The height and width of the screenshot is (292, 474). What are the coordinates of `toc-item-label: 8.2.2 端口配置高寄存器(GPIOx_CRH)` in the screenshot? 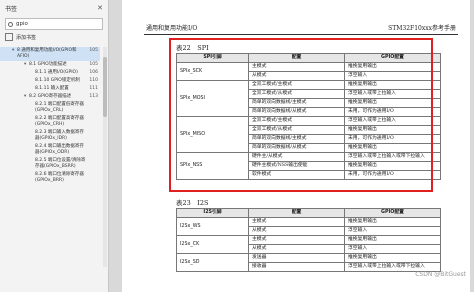 It's located at (59, 121).